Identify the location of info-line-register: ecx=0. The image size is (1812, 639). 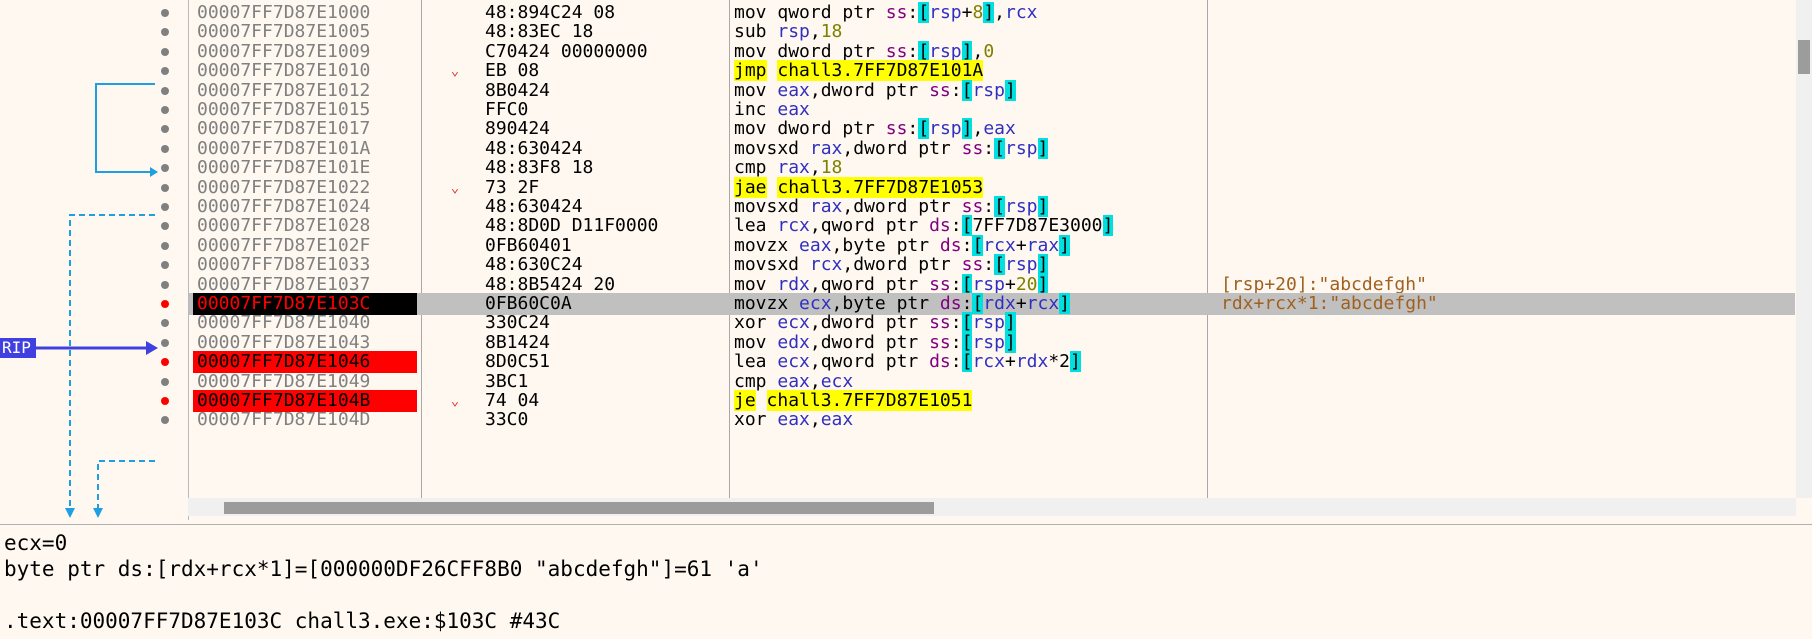
(36, 543).